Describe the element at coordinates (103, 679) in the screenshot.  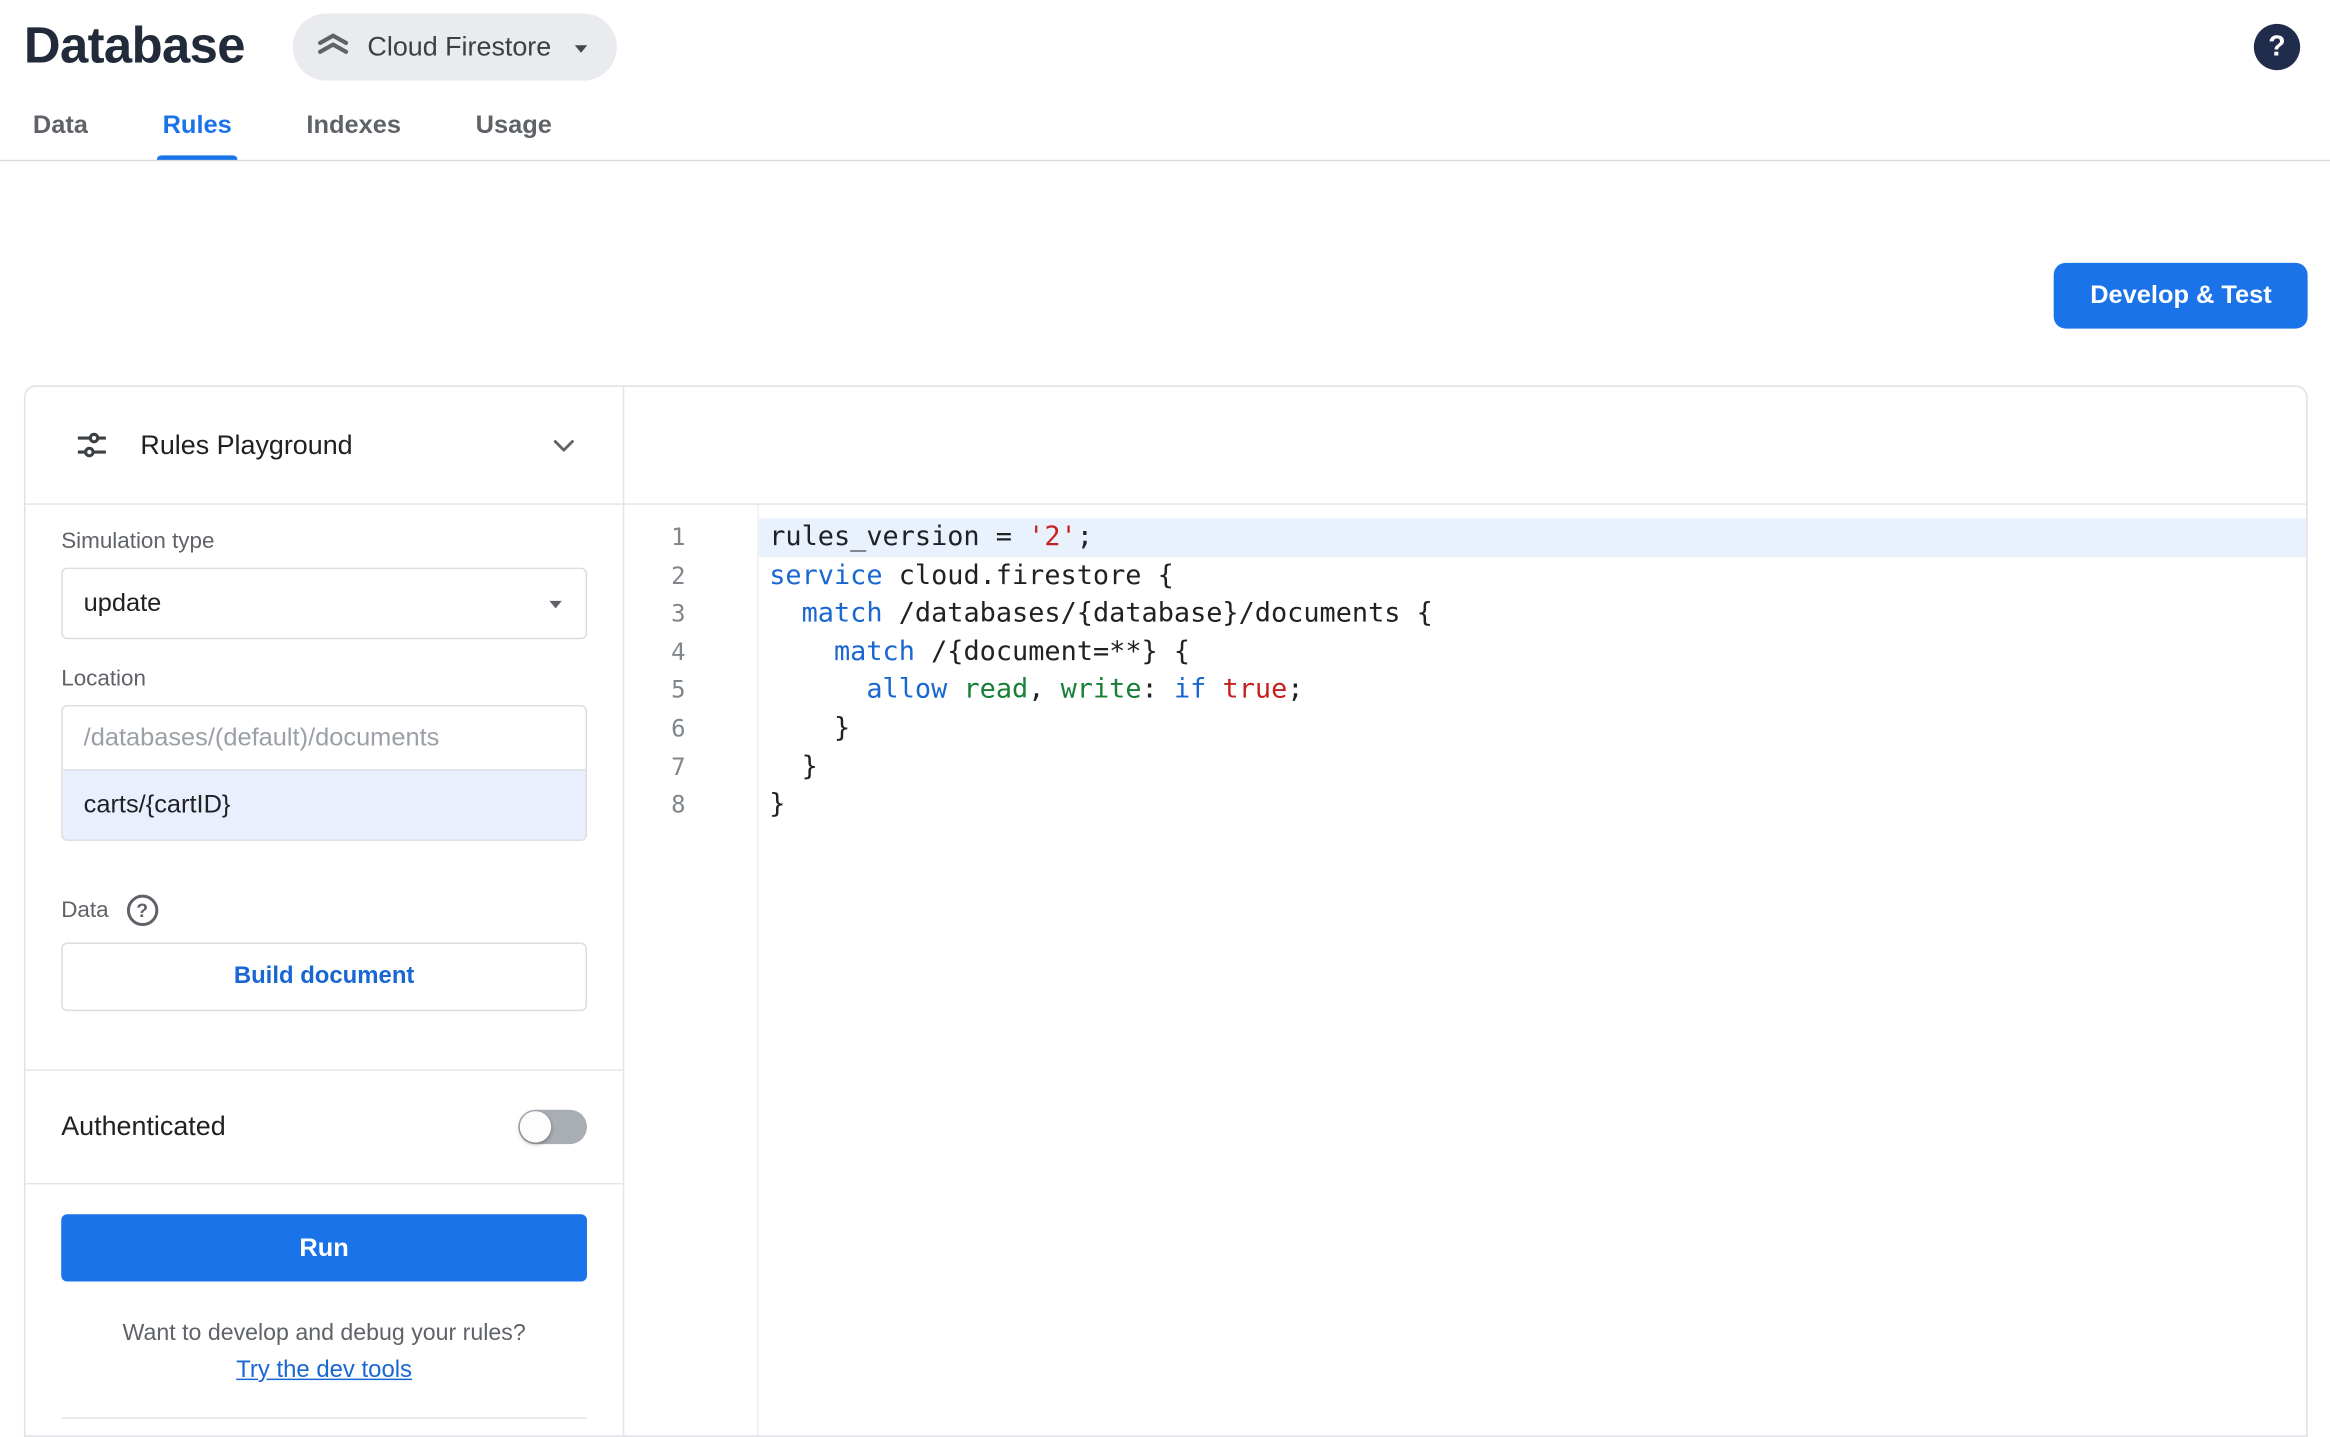
I see `location-label: Location` at that location.